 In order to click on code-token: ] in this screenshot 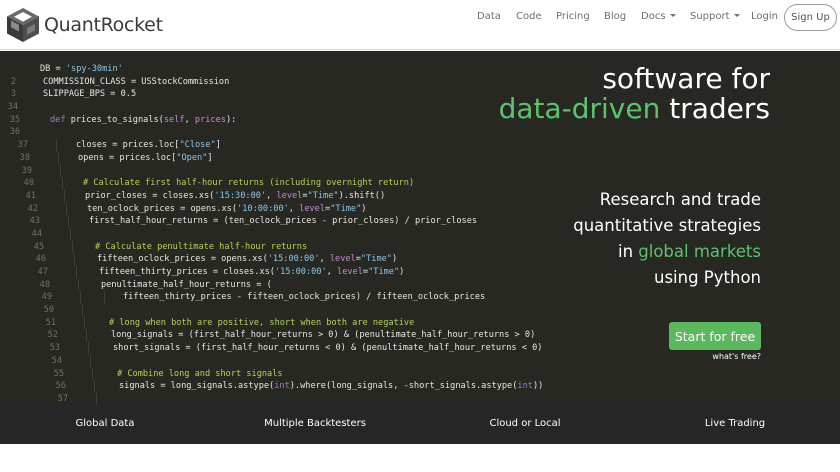, I will do `click(218, 145)`.